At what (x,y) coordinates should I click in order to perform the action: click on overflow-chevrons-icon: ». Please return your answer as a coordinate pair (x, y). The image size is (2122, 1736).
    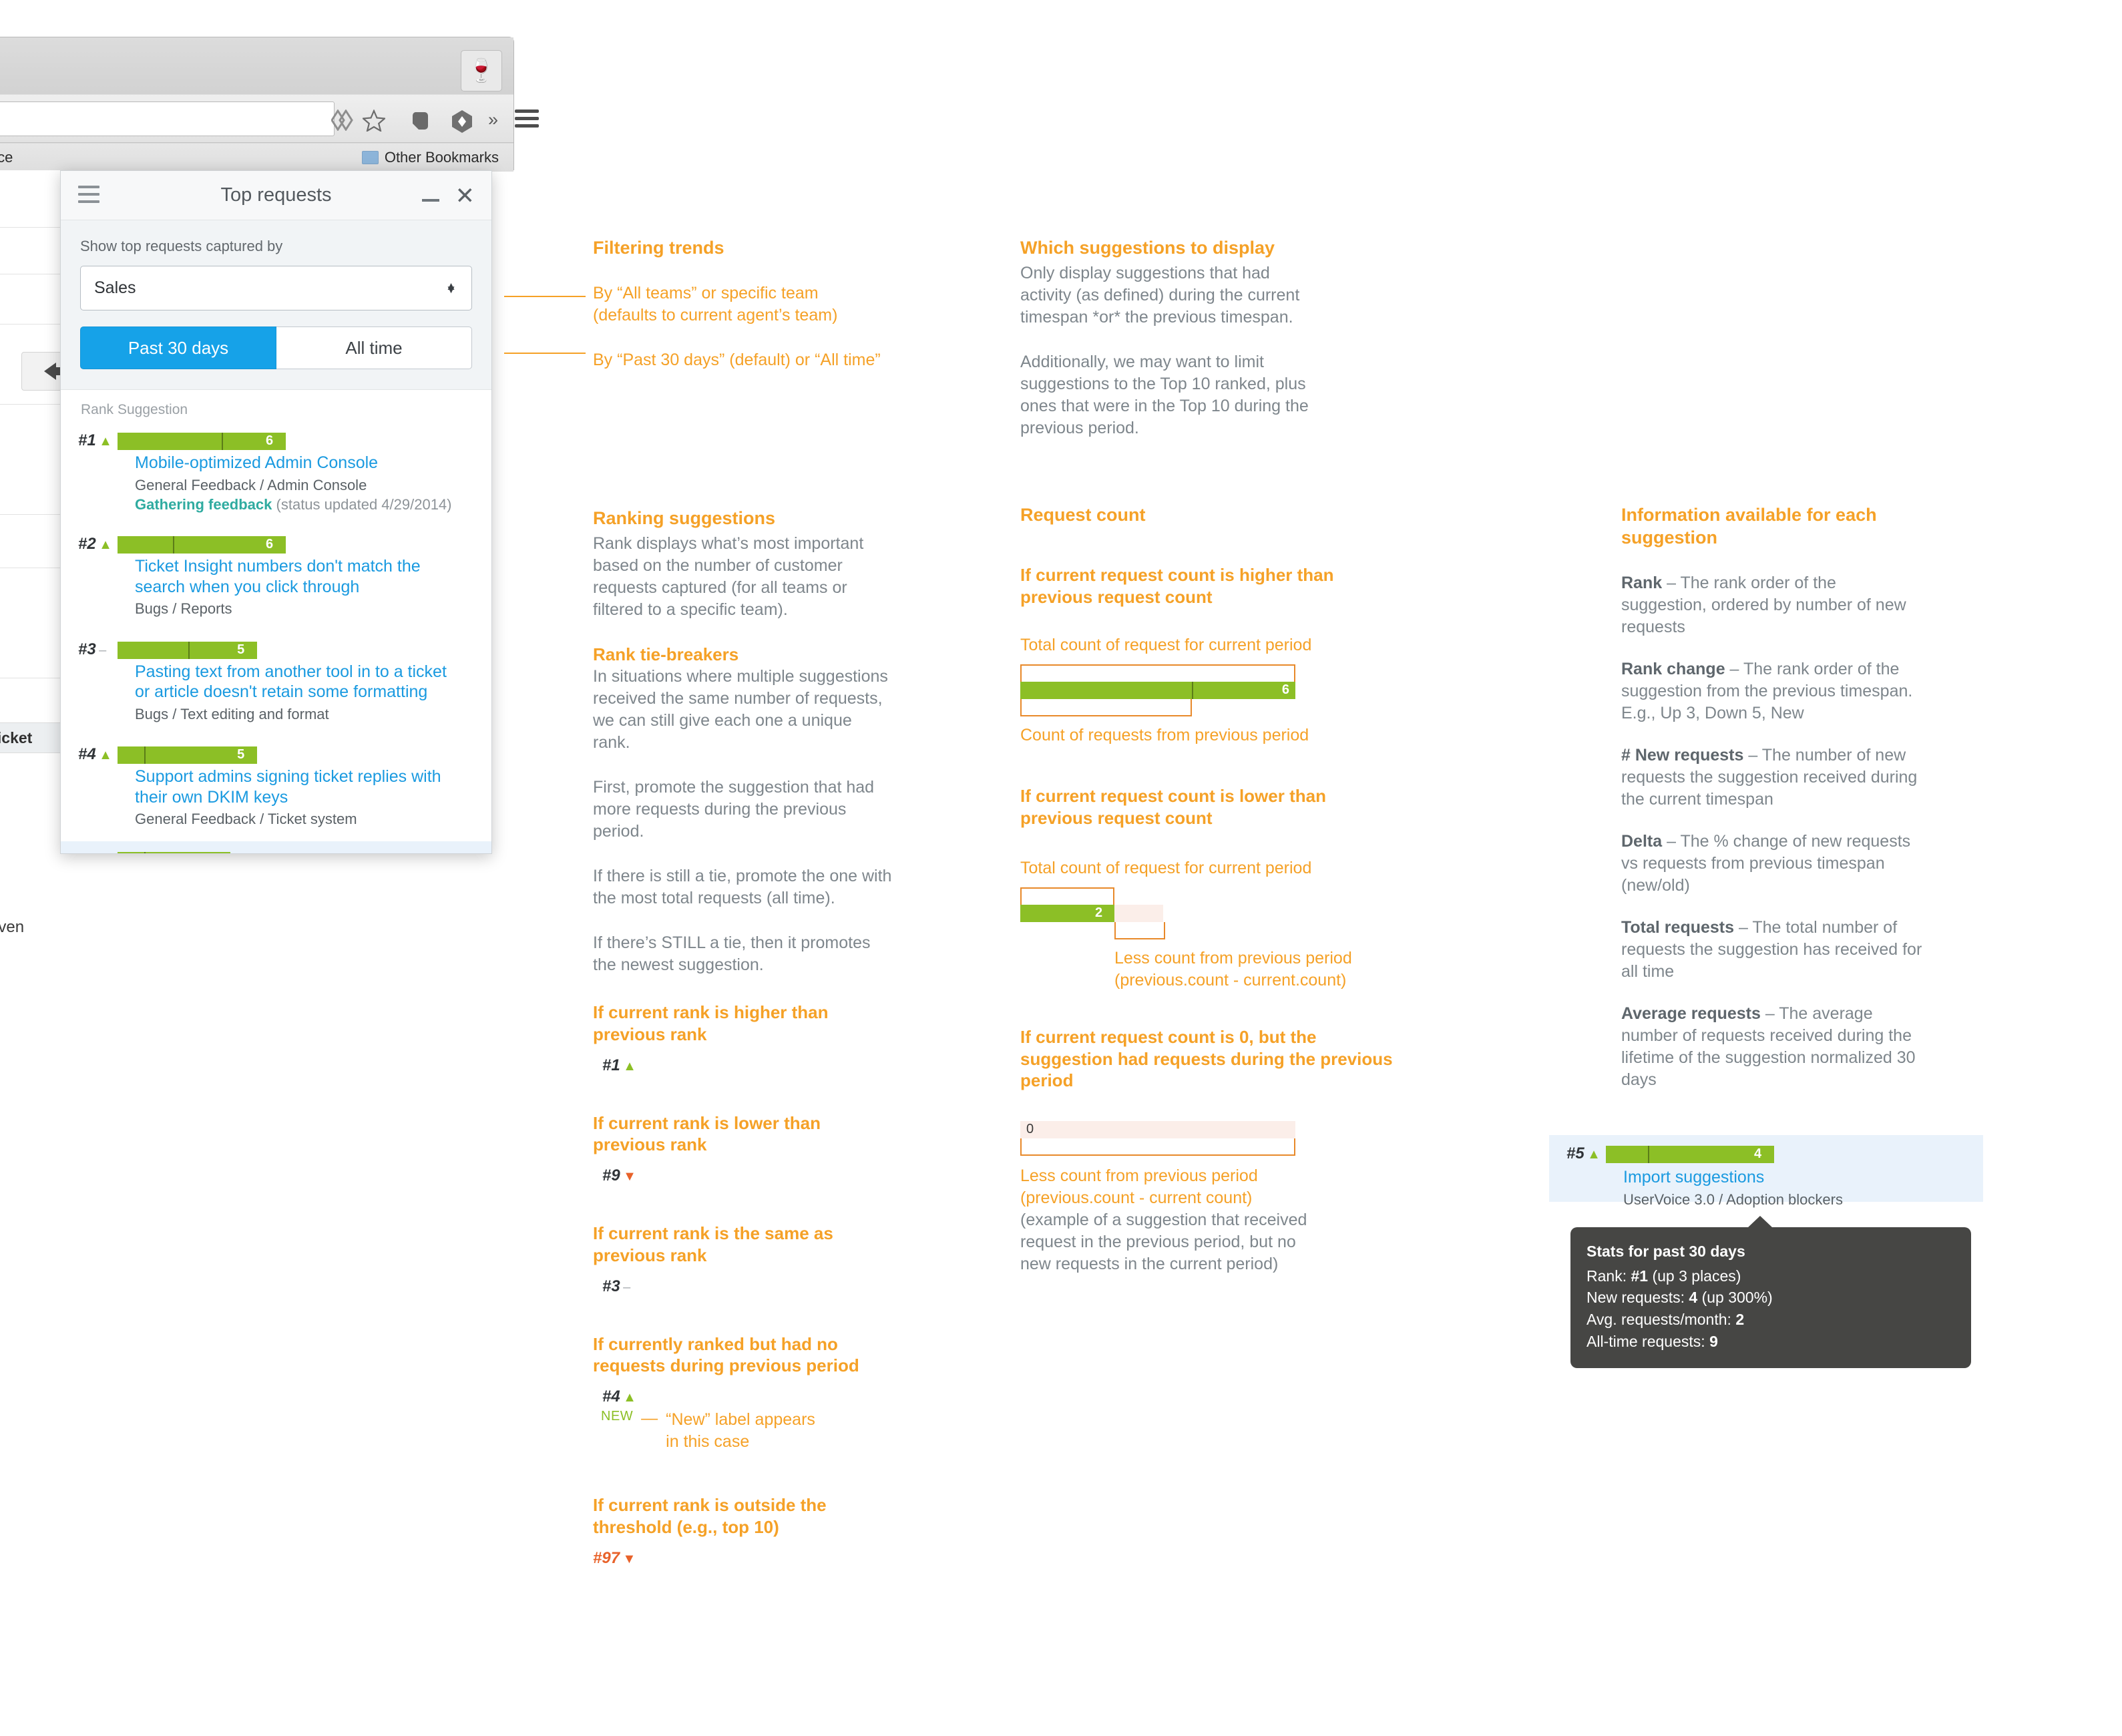
    Looking at the image, I should click on (493, 120).